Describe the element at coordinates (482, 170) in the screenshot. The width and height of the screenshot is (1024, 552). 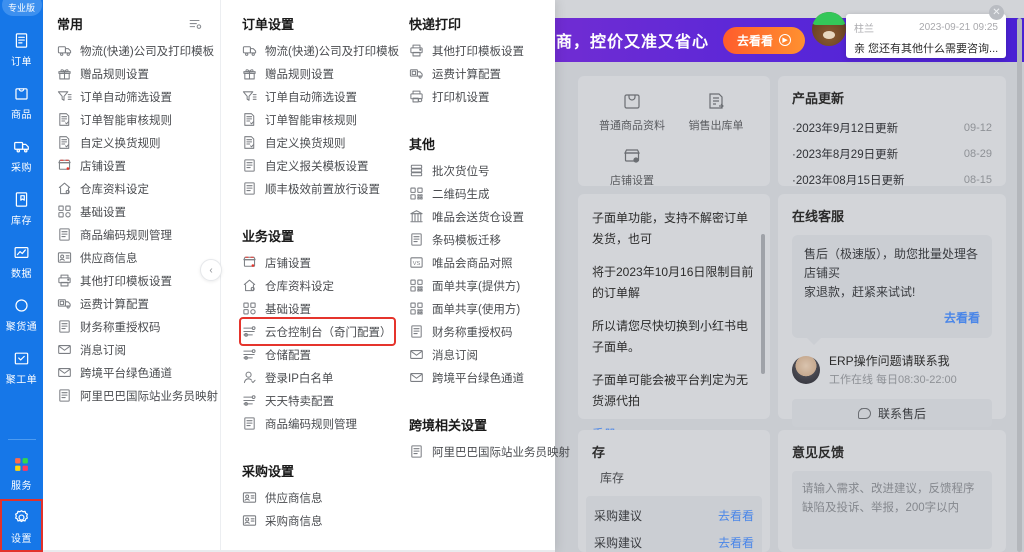
I see `menu-item: 批次货位号` at that location.